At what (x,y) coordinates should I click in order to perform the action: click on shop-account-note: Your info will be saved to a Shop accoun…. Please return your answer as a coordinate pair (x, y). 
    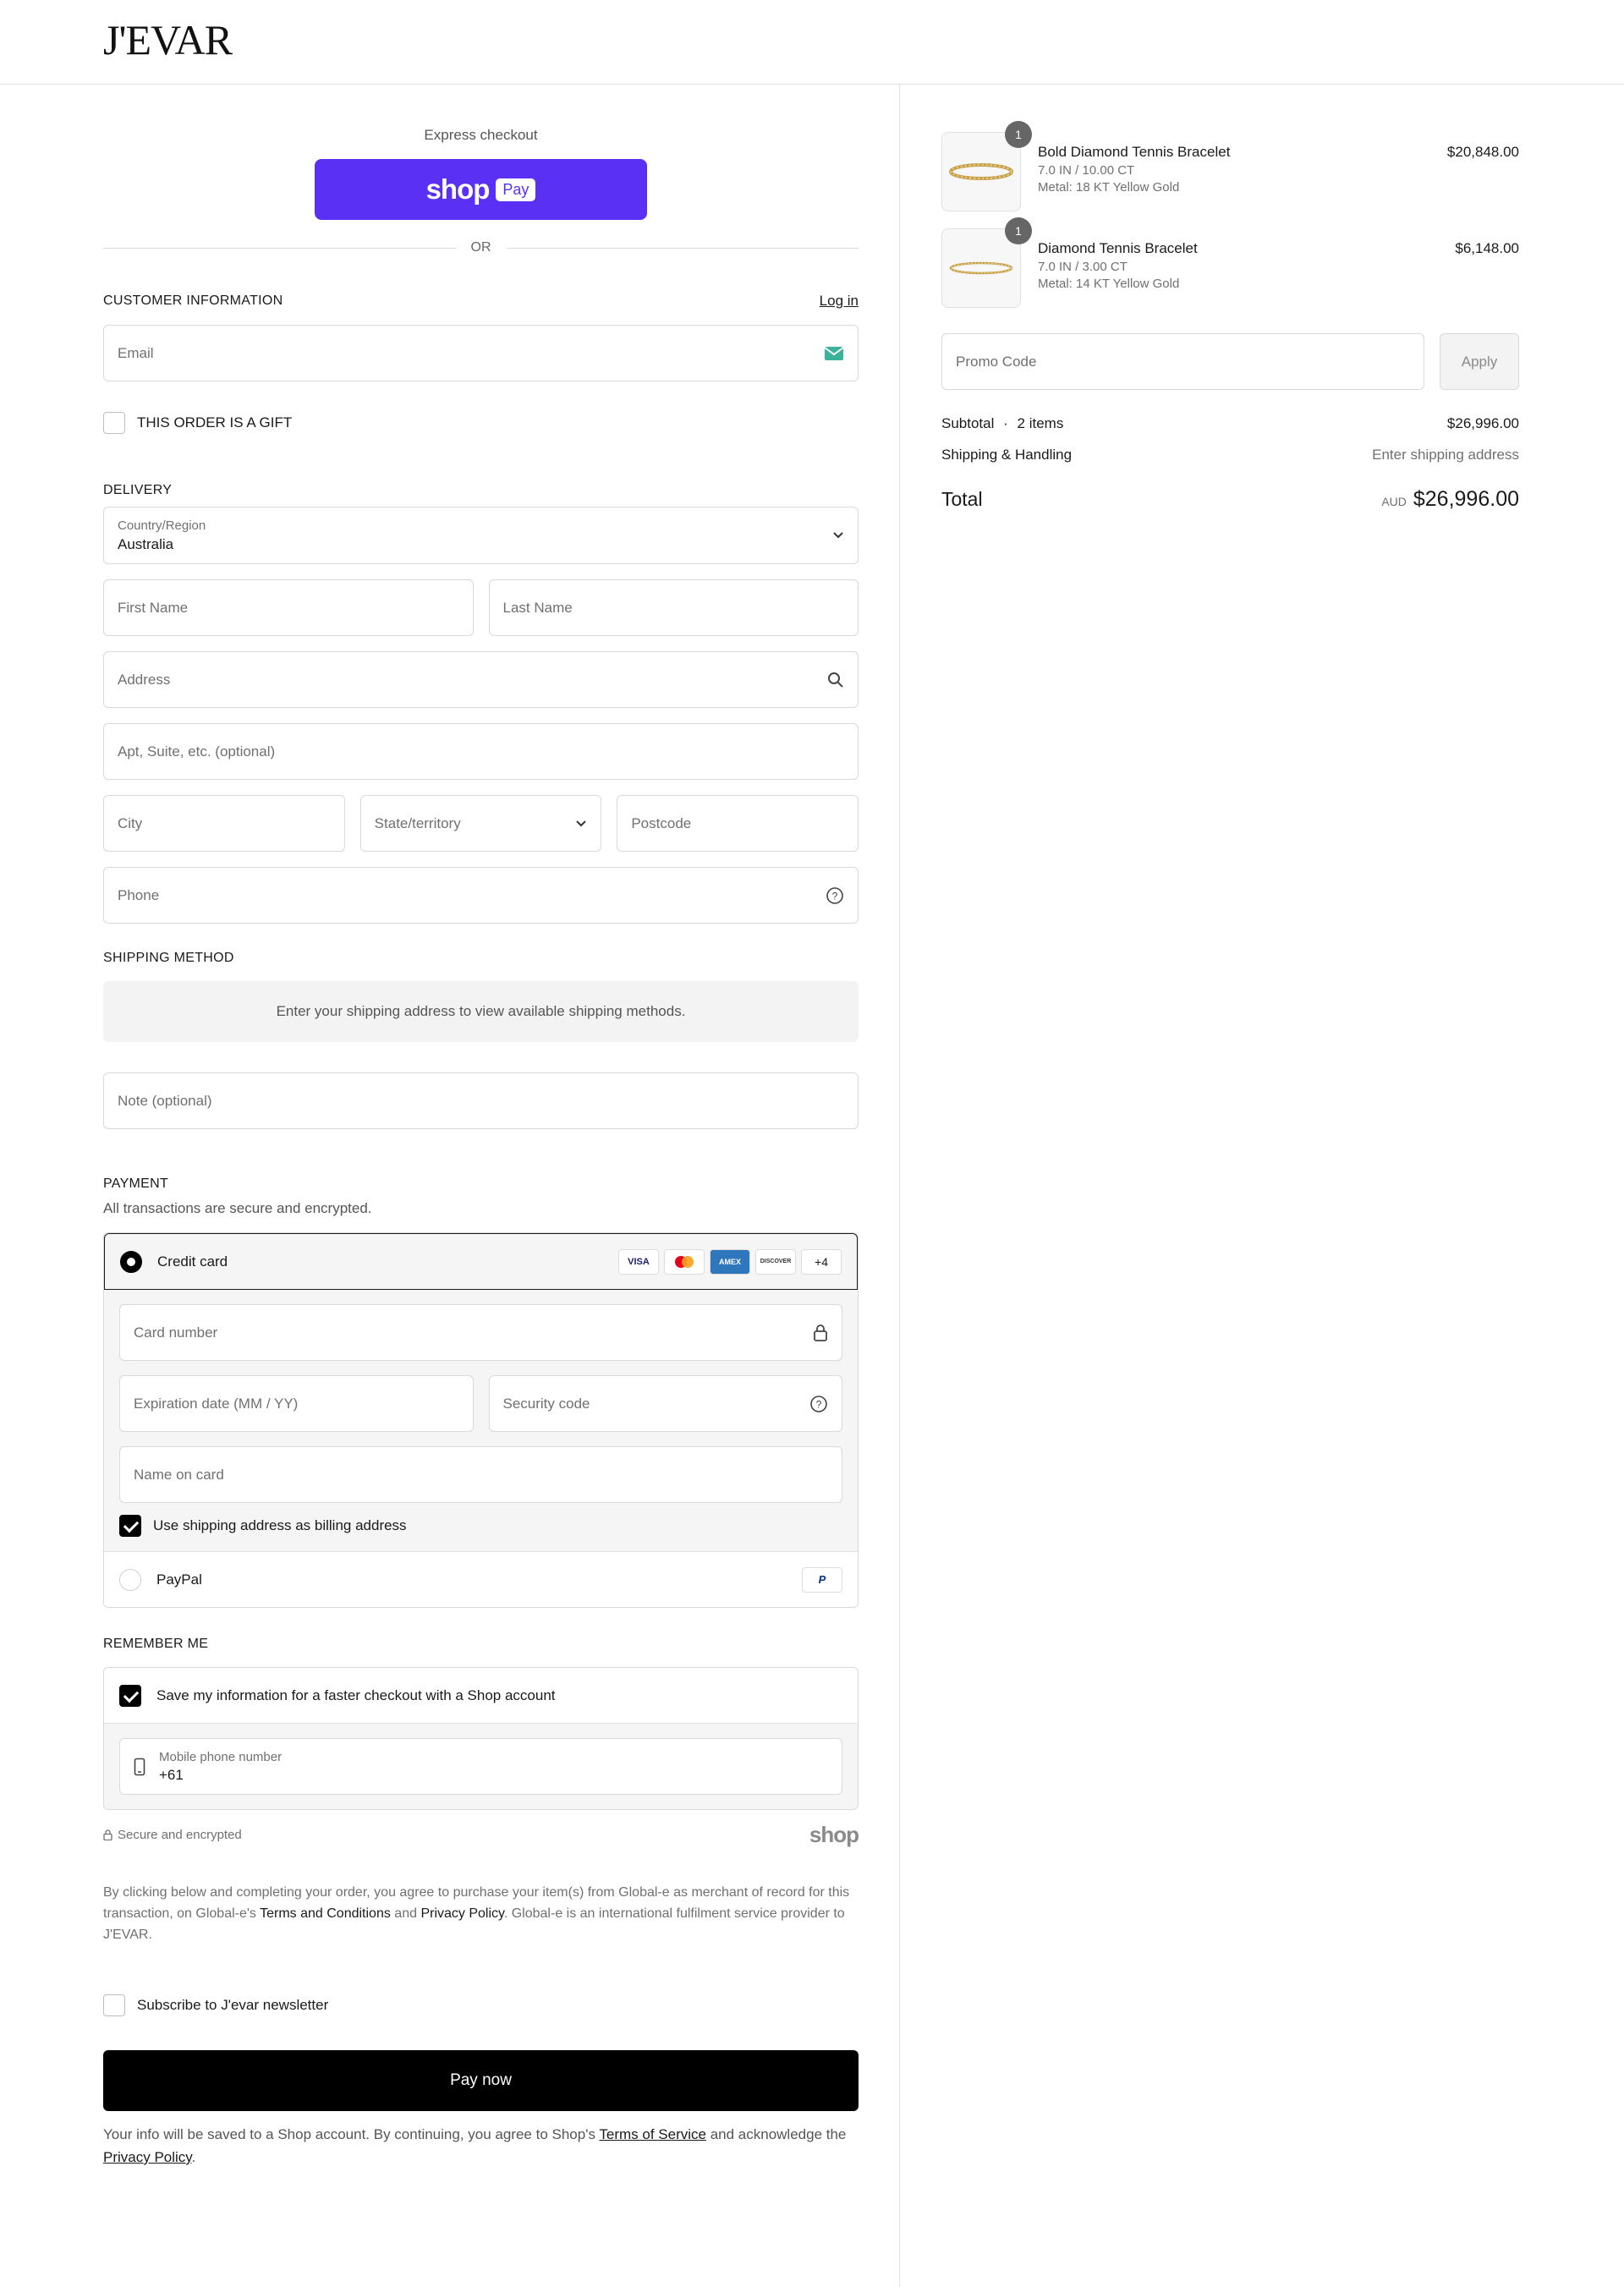
    Looking at the image, I should click on (481, 2146).